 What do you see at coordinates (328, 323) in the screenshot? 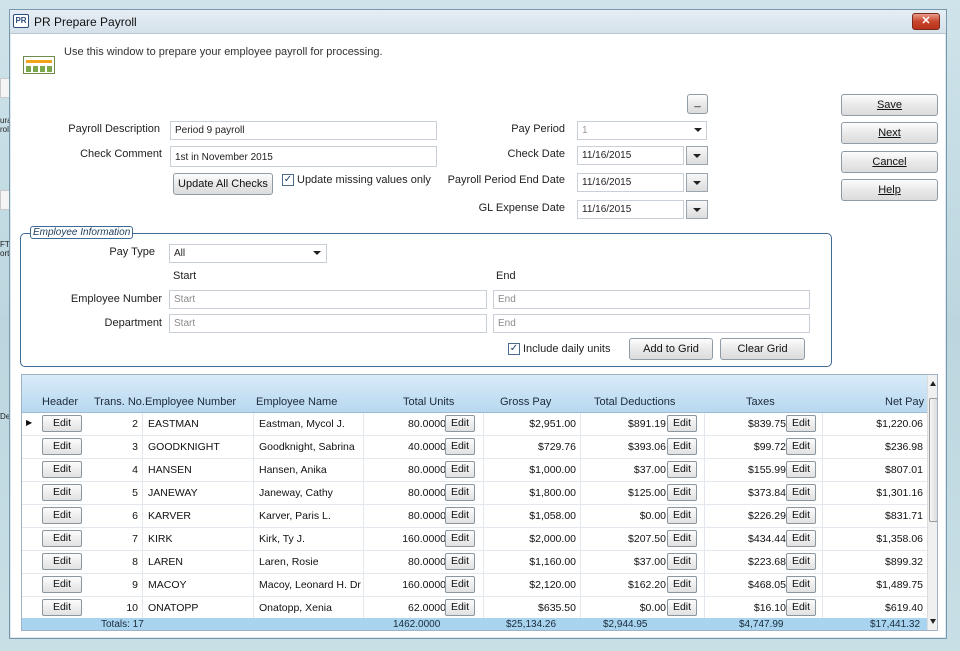
I see `department-start-field: Start` at bounding box center [328, 323].